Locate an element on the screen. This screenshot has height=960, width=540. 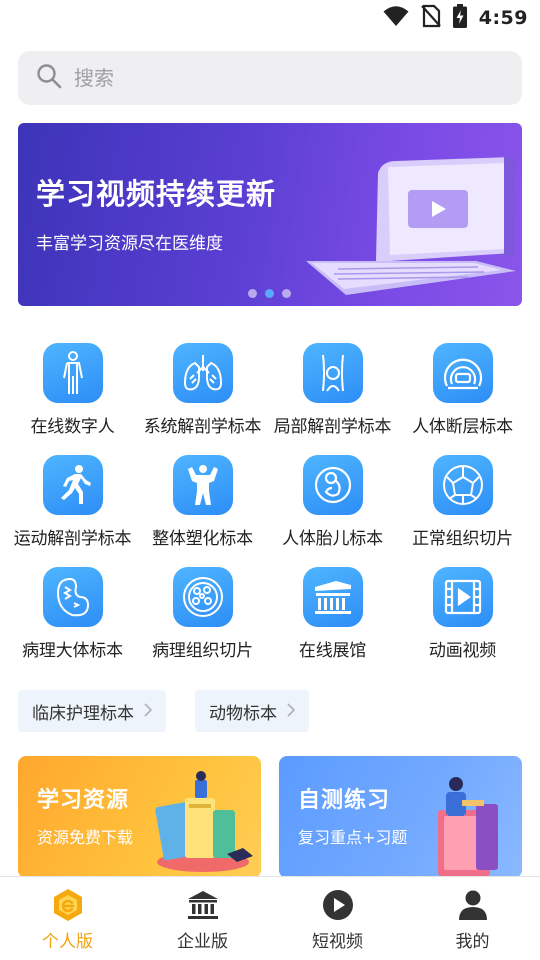
film-play-icon is located at coordinates (462, 597).